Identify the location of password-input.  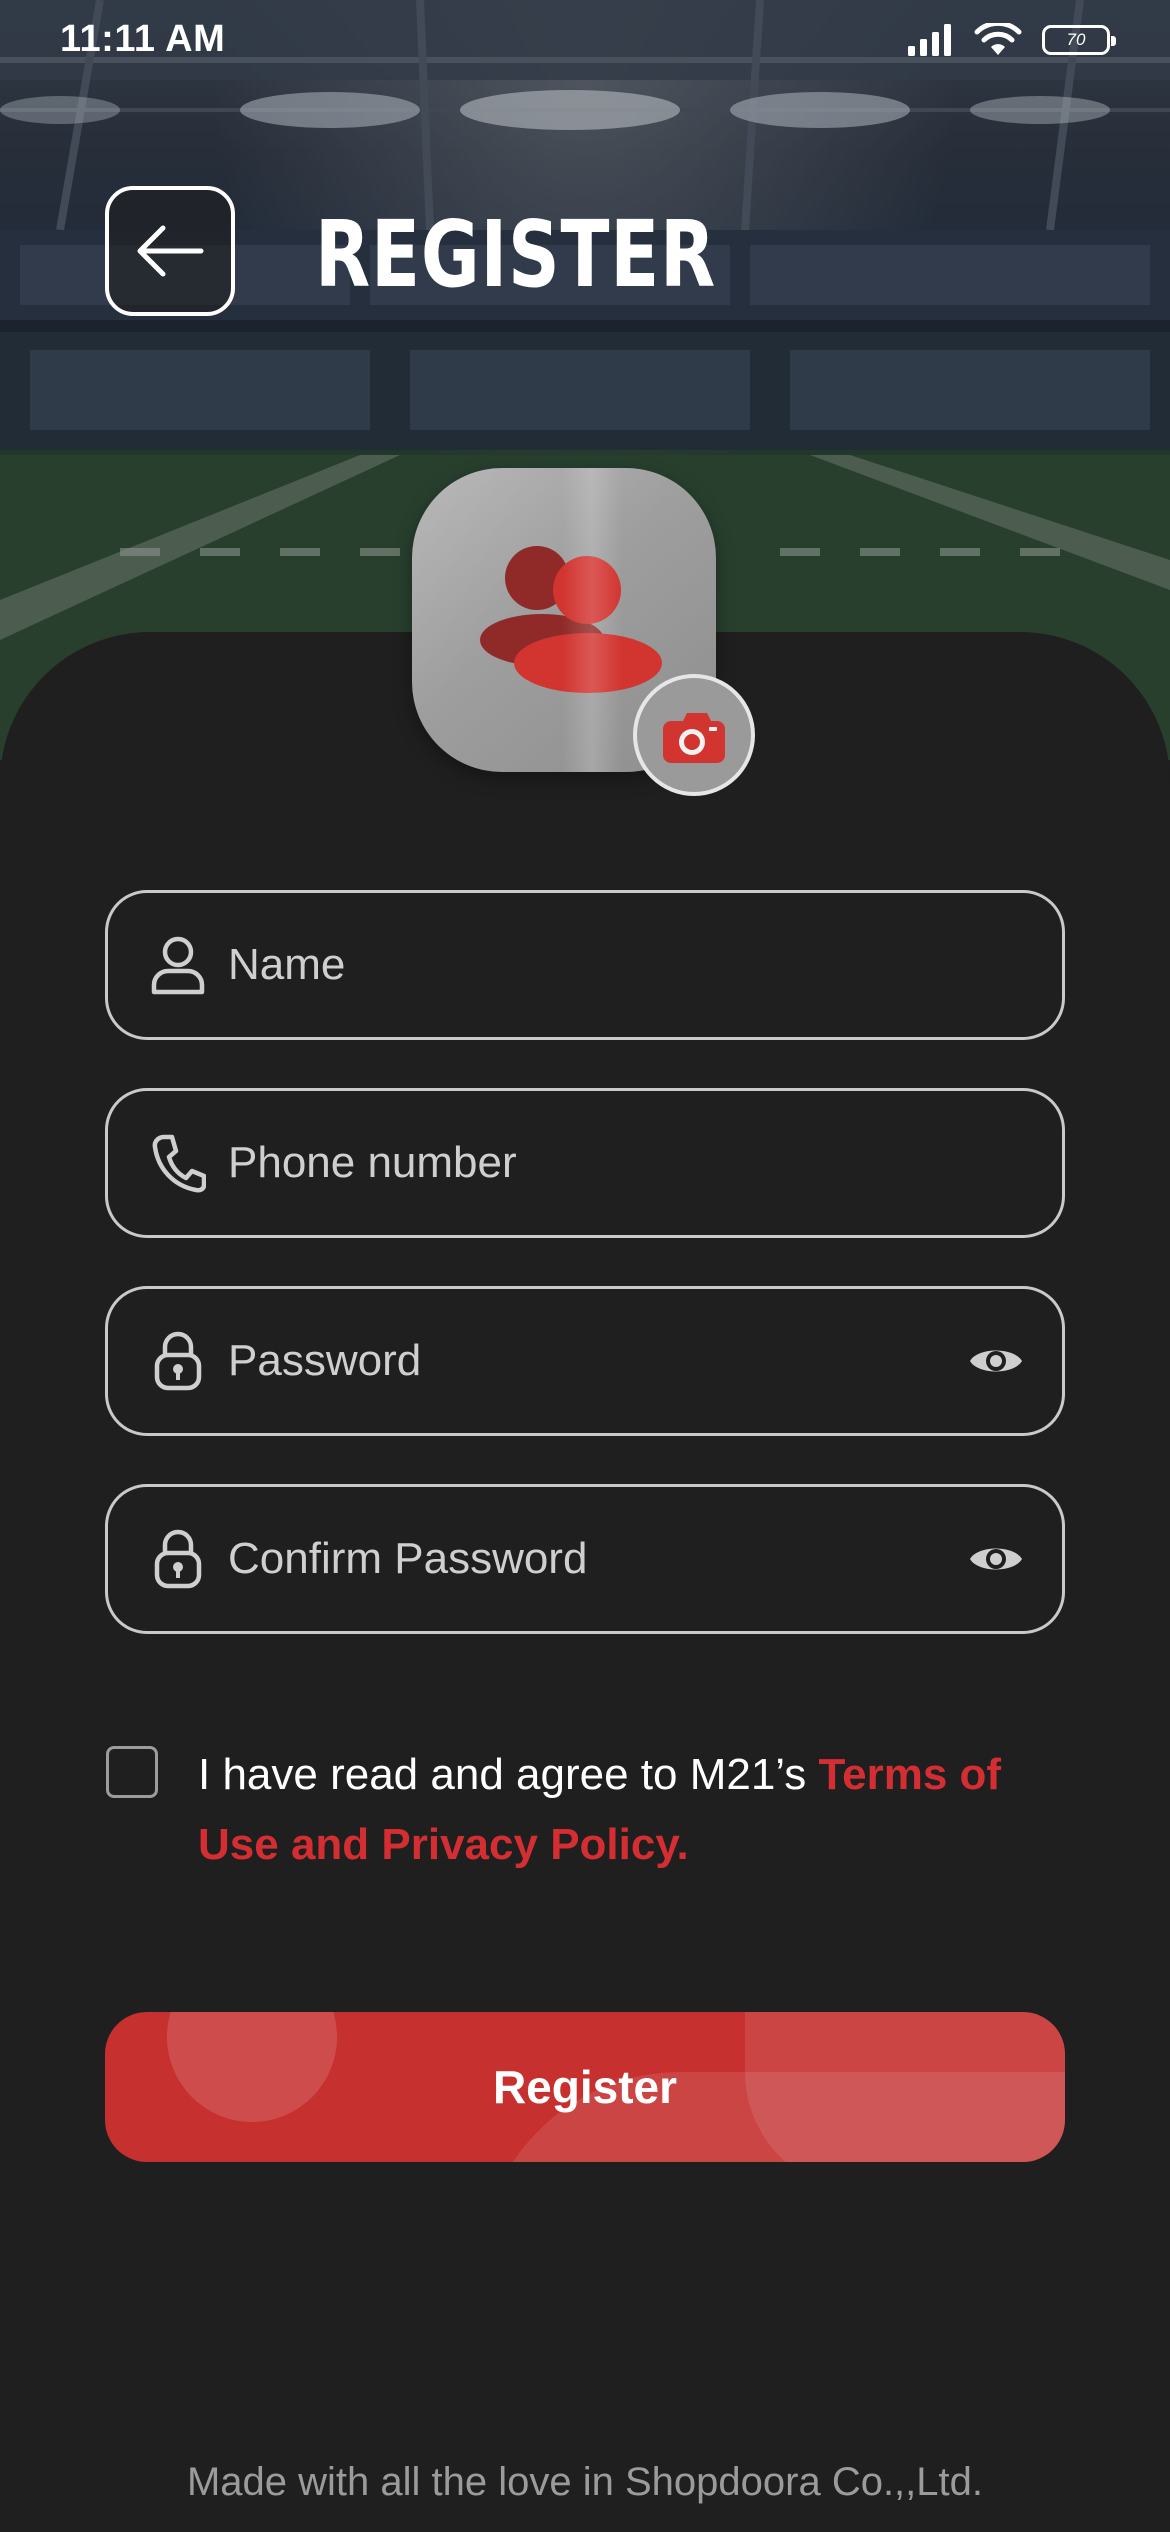
(584, 1361).